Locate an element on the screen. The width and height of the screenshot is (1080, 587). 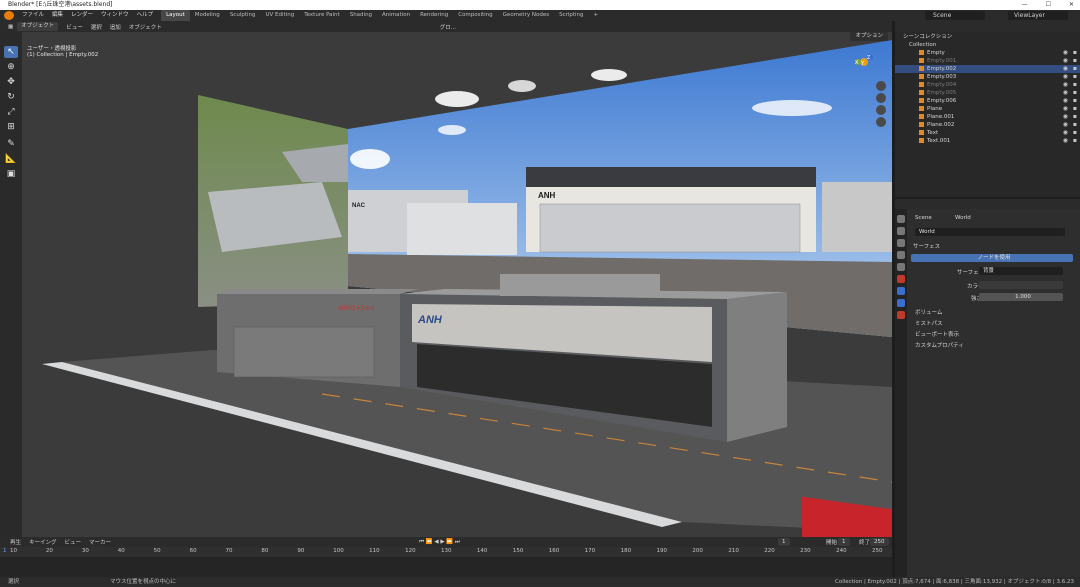
scale-tool-icon: ⤢ is located at coordinates (11, 112).